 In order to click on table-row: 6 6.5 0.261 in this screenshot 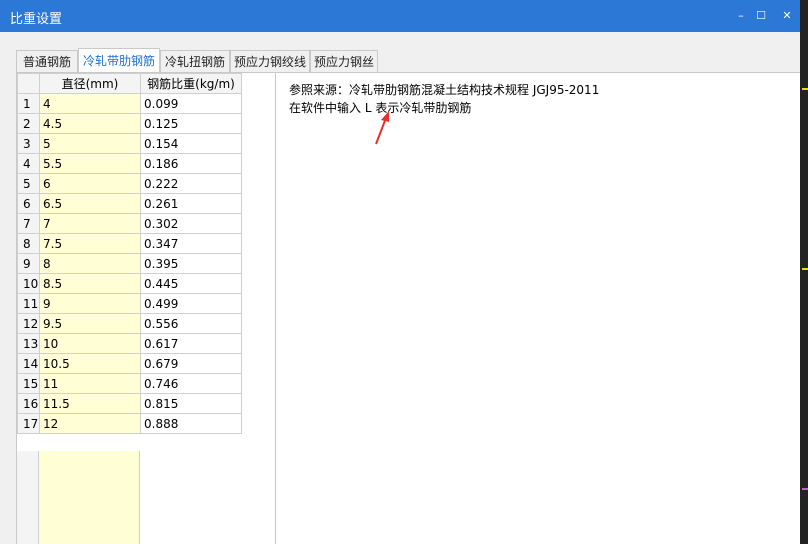, I will do `click(129, 203)`.